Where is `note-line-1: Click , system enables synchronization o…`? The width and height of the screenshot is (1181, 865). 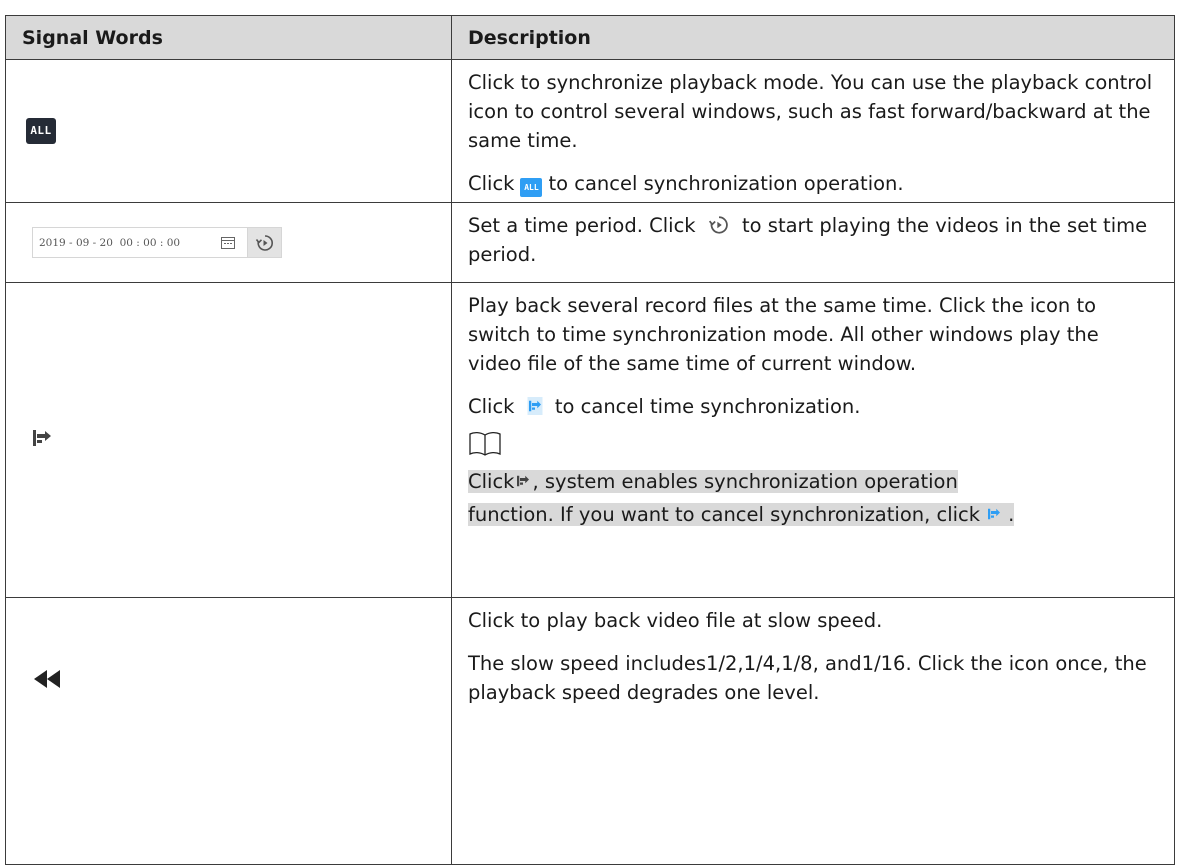
note-line-1: Click , system enables synchronization o… is located at coordinates (813, 481).